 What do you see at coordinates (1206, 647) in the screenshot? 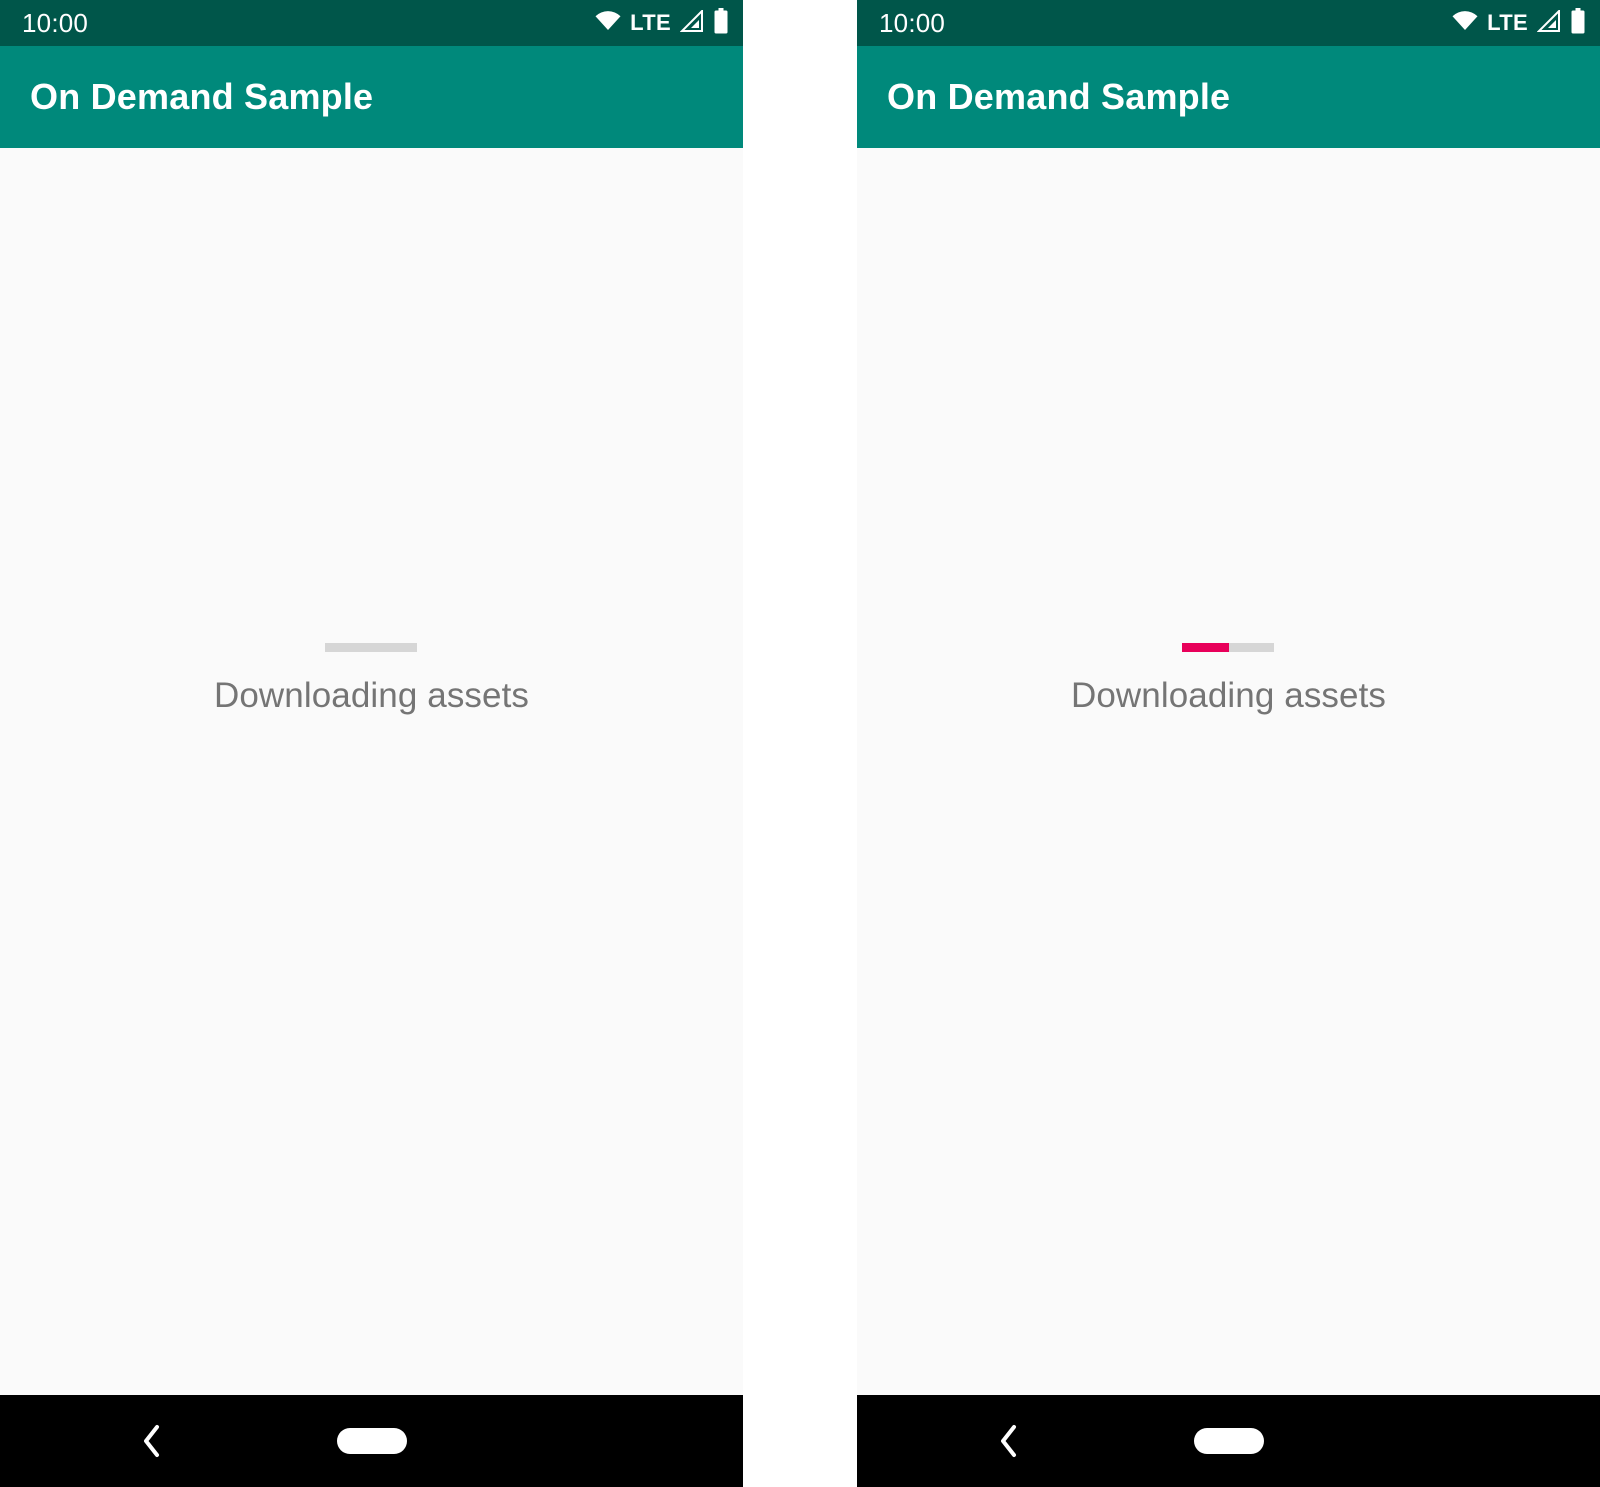
I see `download-progress-fill` at bounding box center [1206, 647].